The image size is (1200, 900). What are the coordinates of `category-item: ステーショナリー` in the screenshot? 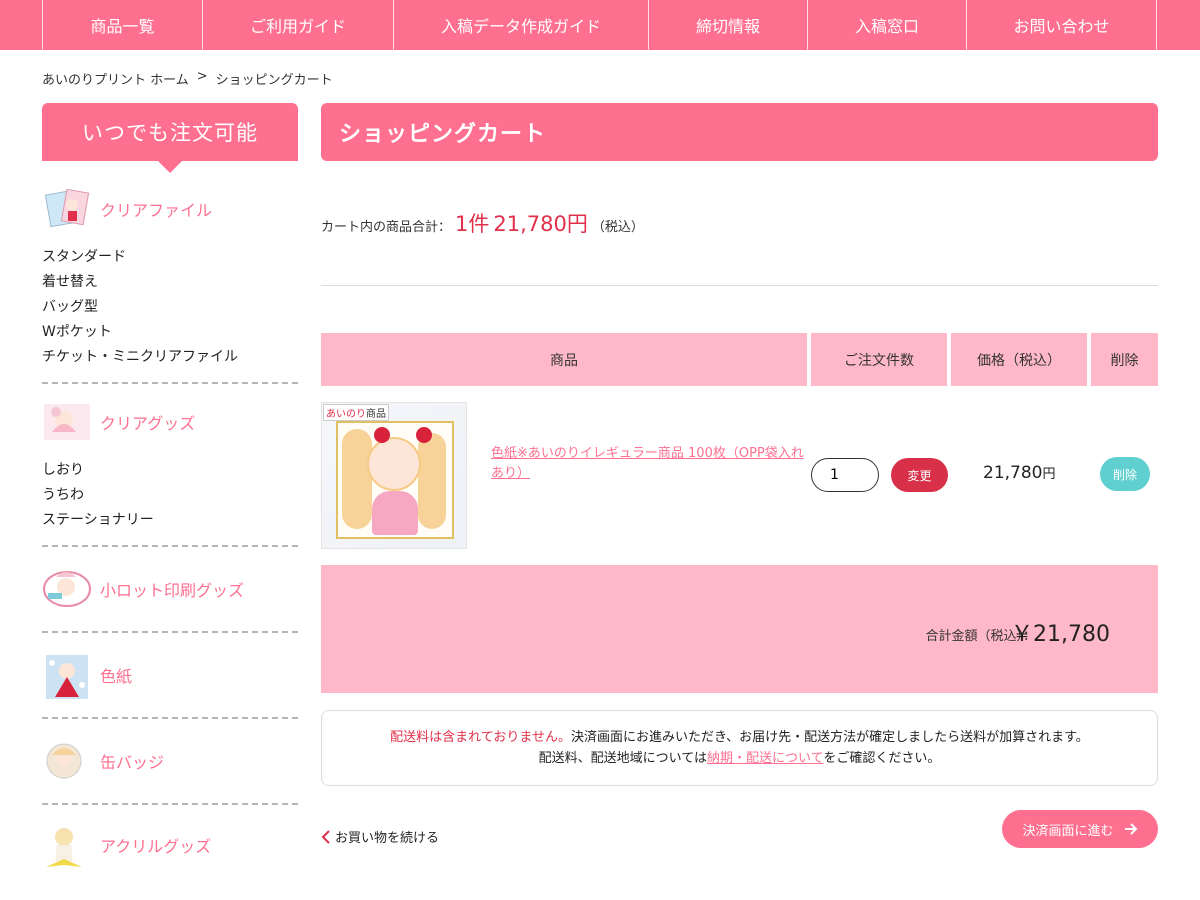 It's located at (170, 520).